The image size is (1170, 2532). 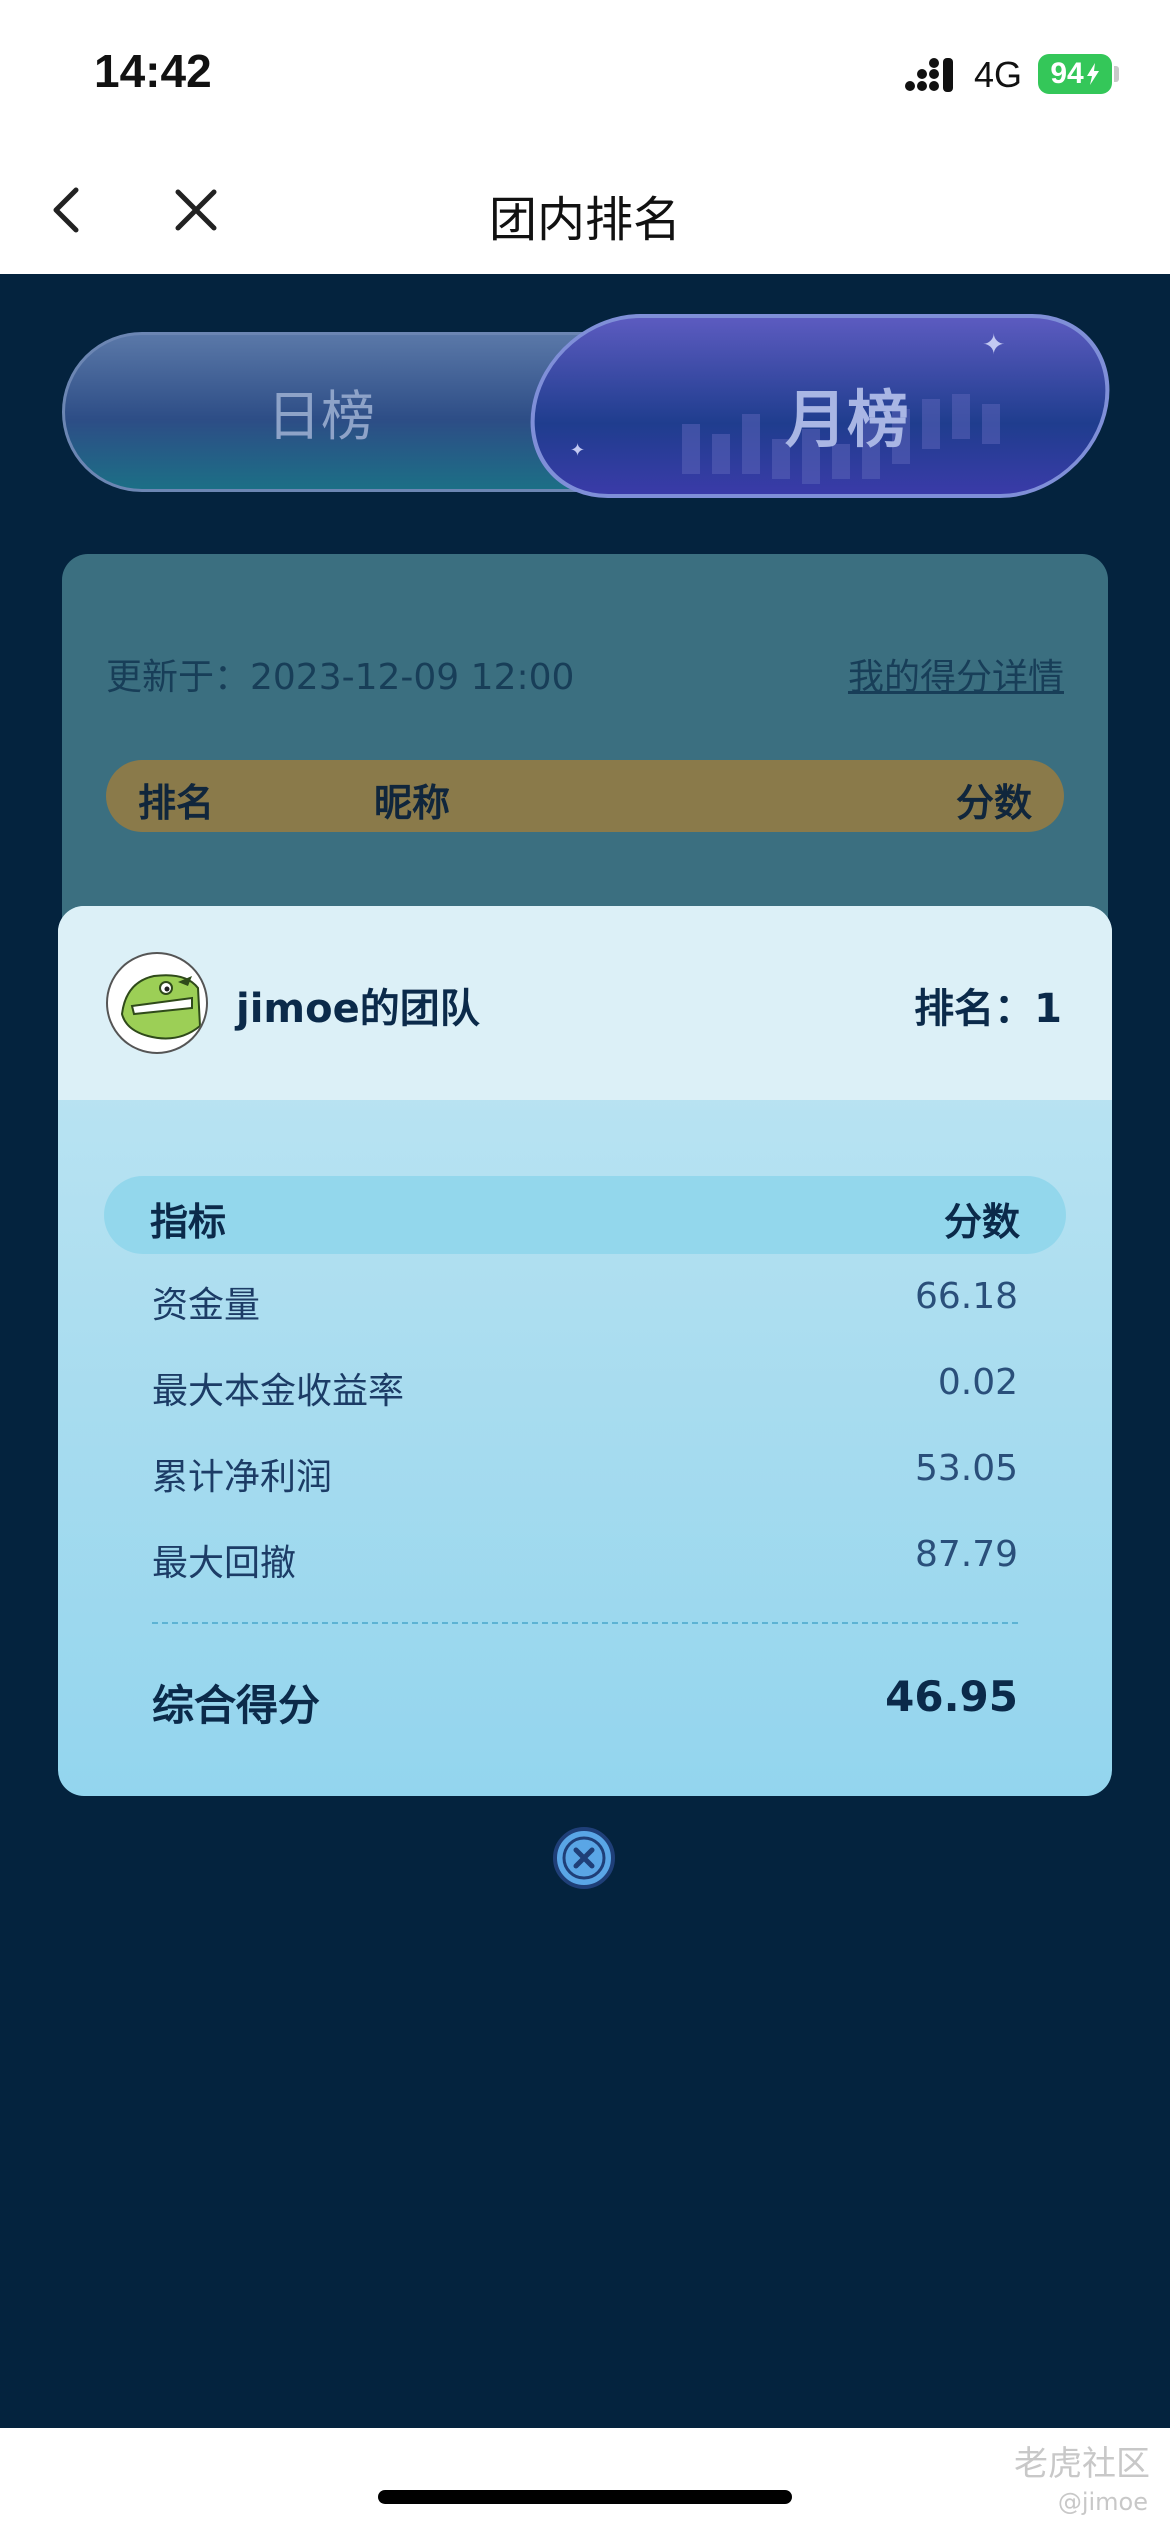 I want to click on metric-row: 最大回撤 87.79, so click(x=585, y=1564).